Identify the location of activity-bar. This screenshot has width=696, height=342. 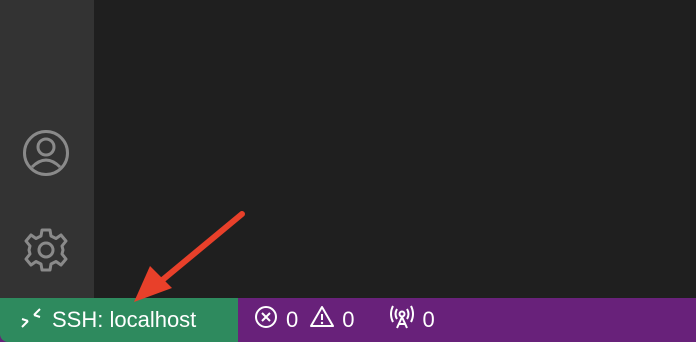
(47, 149).